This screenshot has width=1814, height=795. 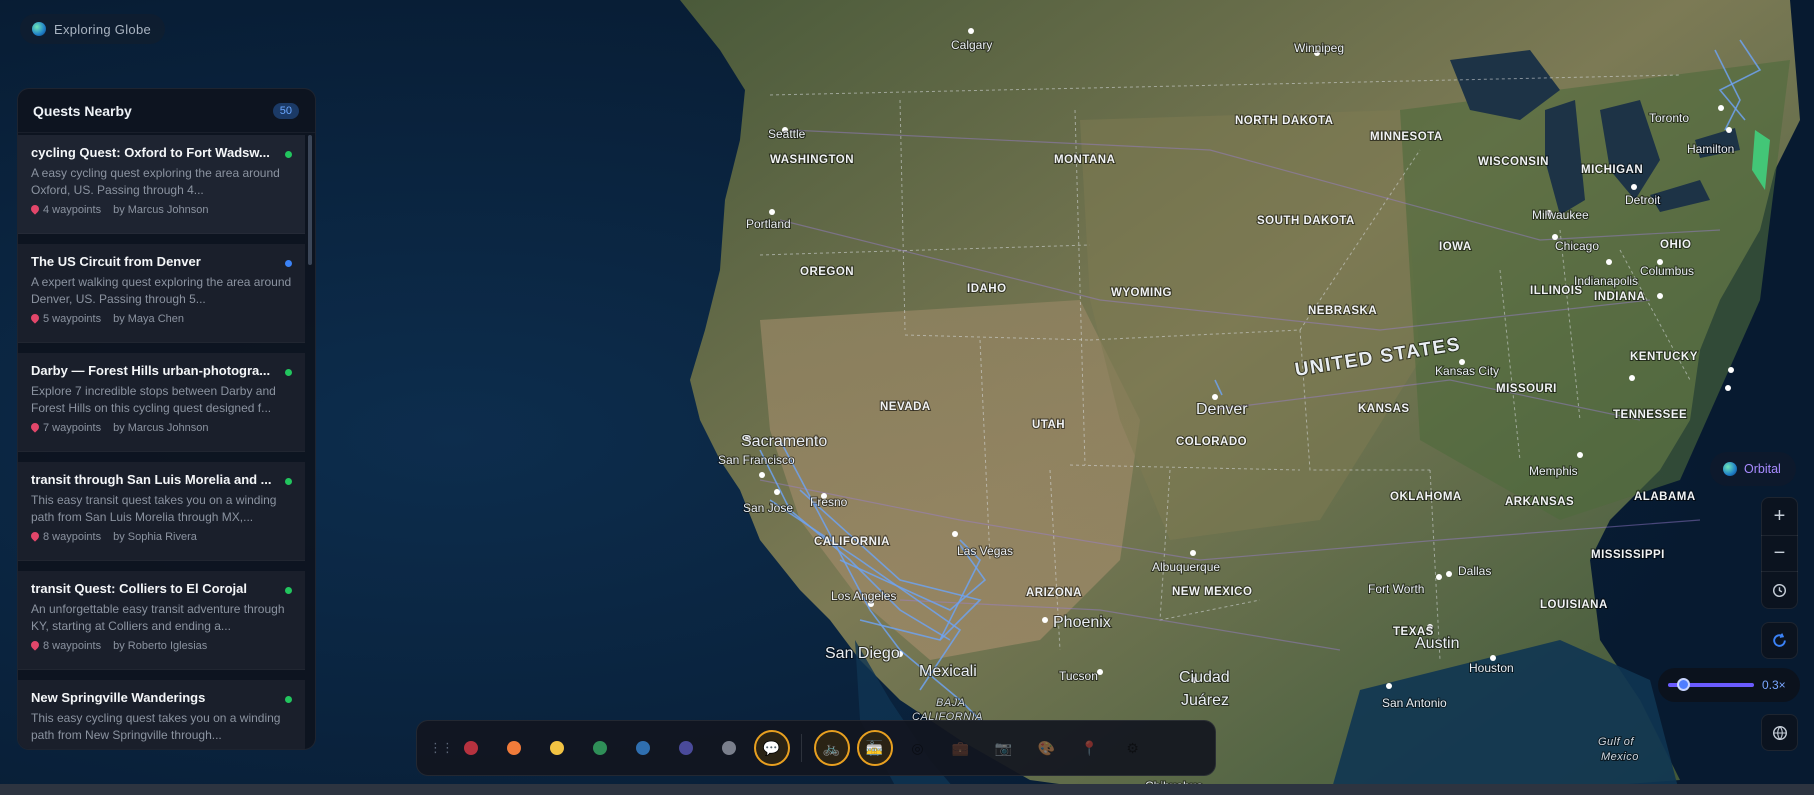 What do you see at coordinates (72, 210) in the screenshot?
I see `quest-waypoints: 4 waypoints` at bounding box center [72, 210].